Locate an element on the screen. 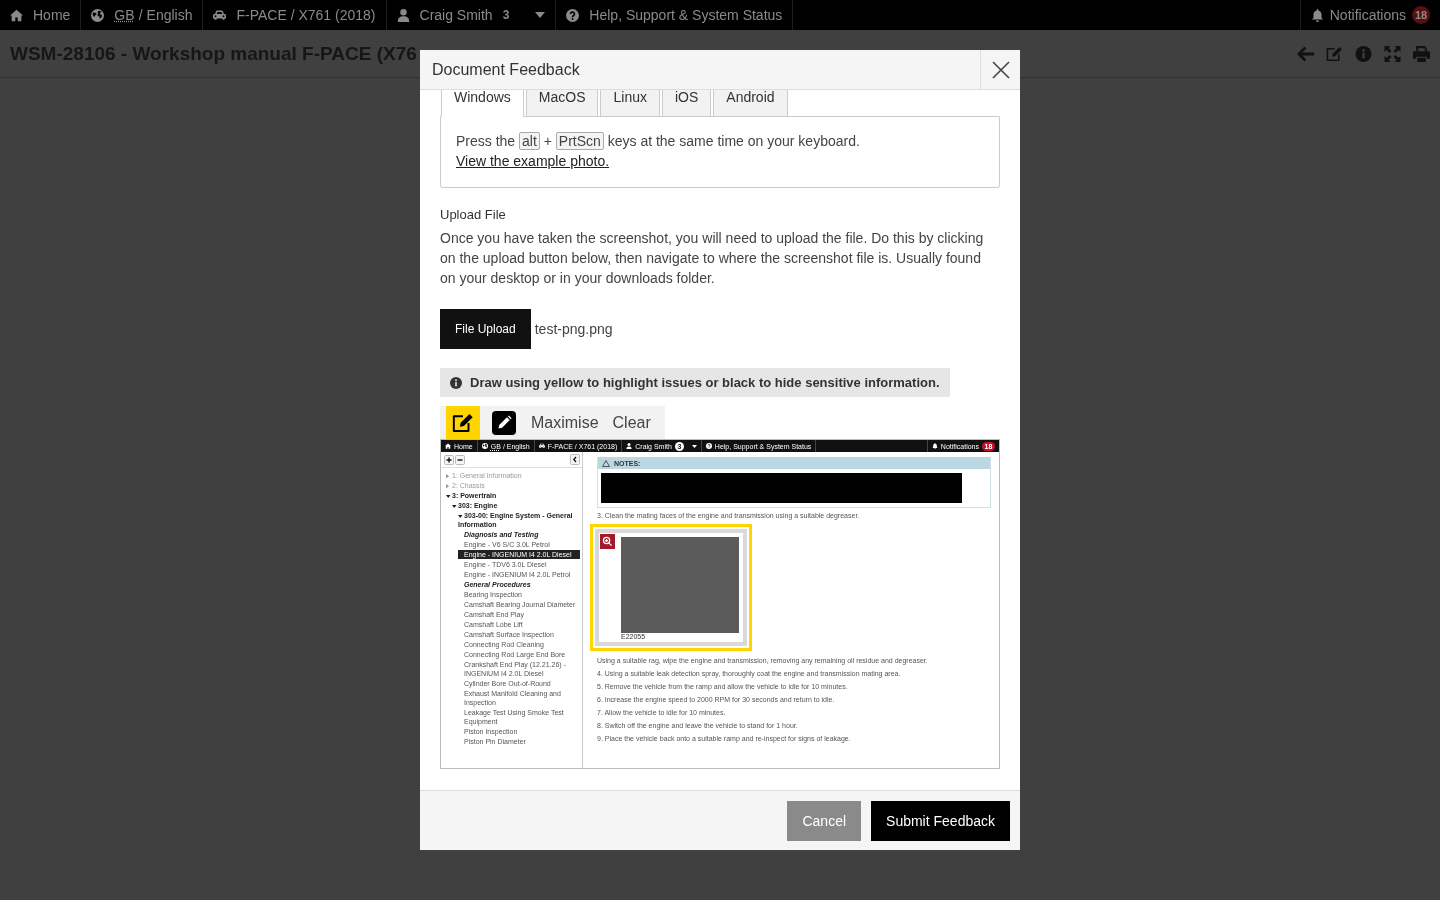 This screenshot has height=900, width=1440. chevron-left-icon is located at coordinates (575, 459).